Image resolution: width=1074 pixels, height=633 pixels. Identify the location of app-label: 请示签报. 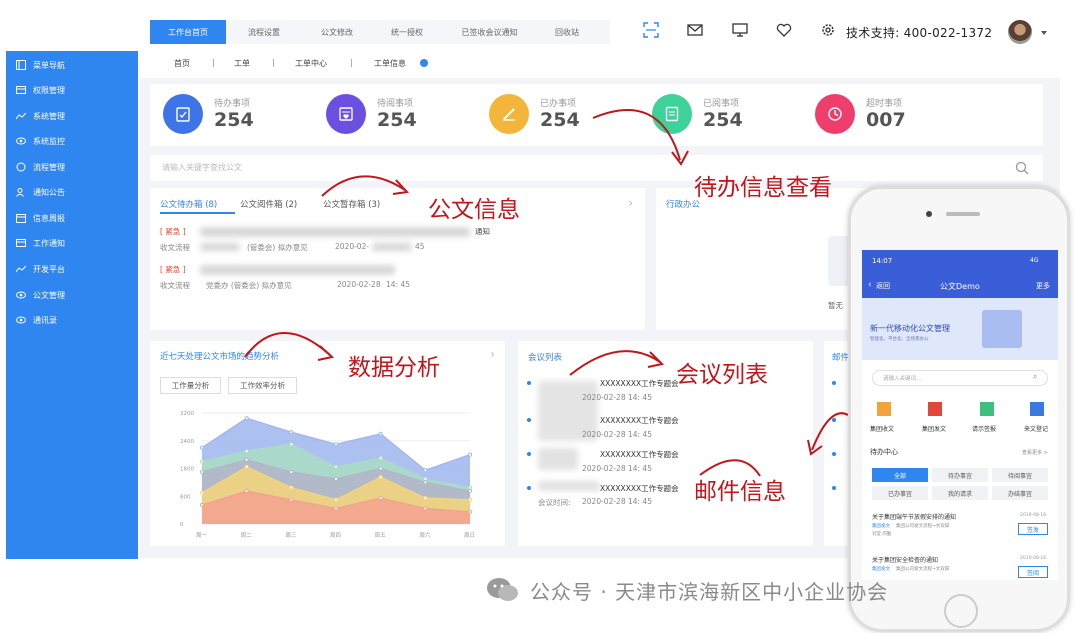
(984, 429).